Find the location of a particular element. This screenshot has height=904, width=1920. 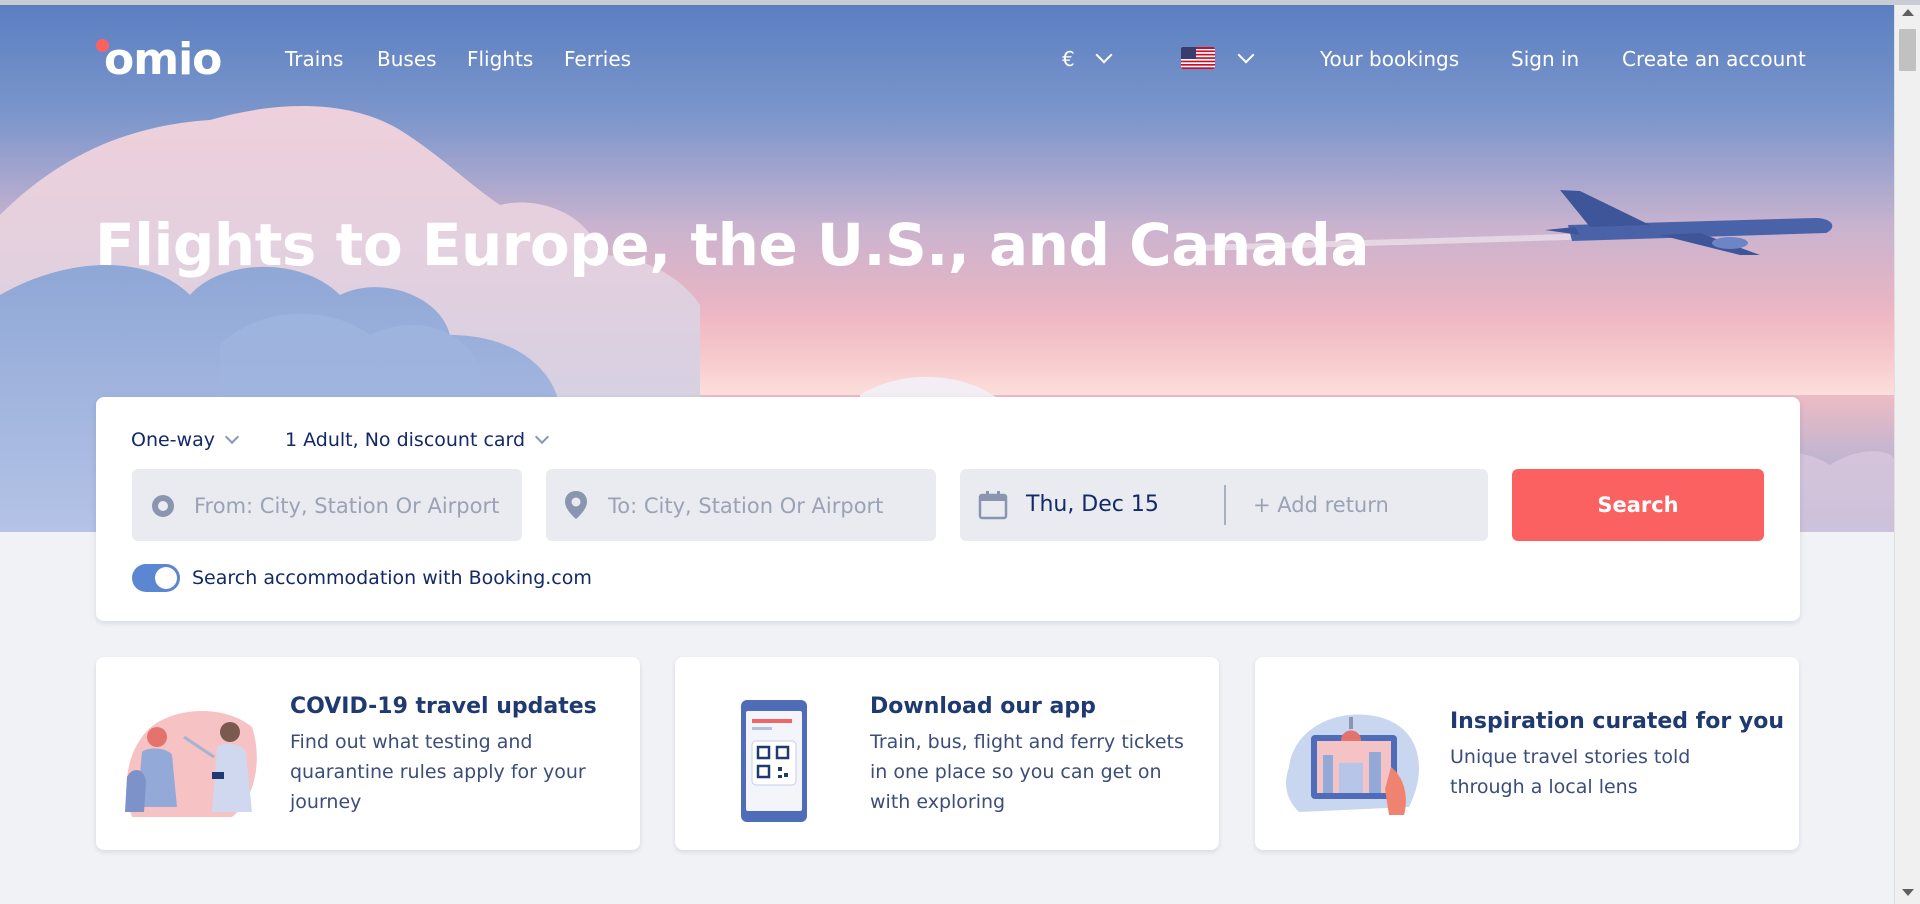

scrollbar-thumb is located at coordinates (1907, 50).